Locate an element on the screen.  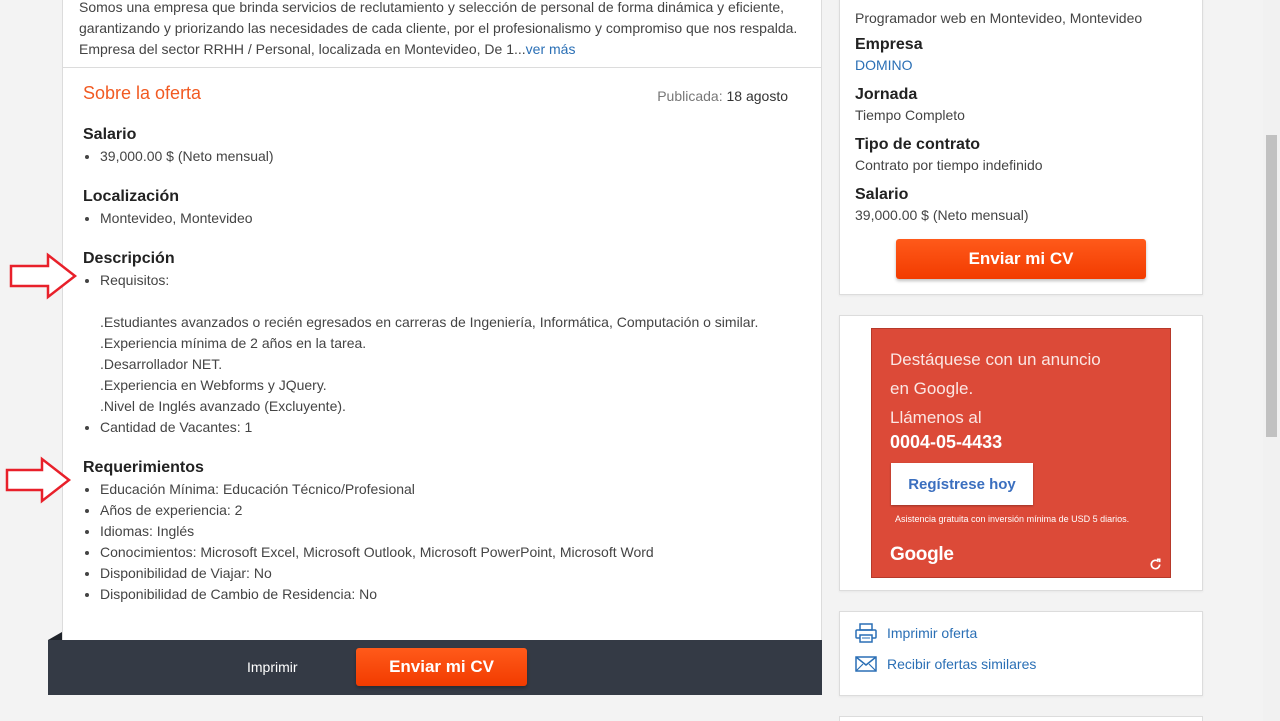
contract-value: Contrato por tiempo indefinido is located at coordinates (949, 165).